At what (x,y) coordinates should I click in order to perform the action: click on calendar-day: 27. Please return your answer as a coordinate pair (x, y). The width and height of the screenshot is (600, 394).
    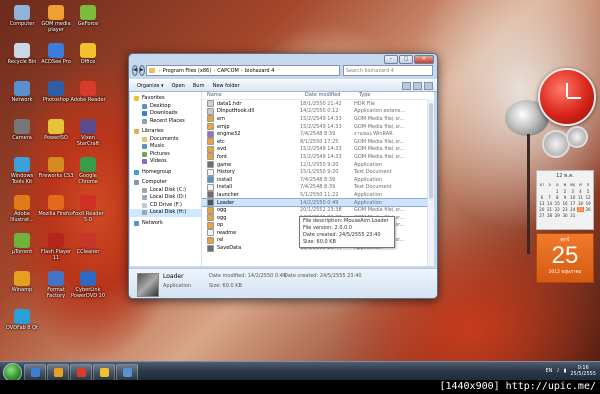
    Looking at the image, I should click on (542, 215).